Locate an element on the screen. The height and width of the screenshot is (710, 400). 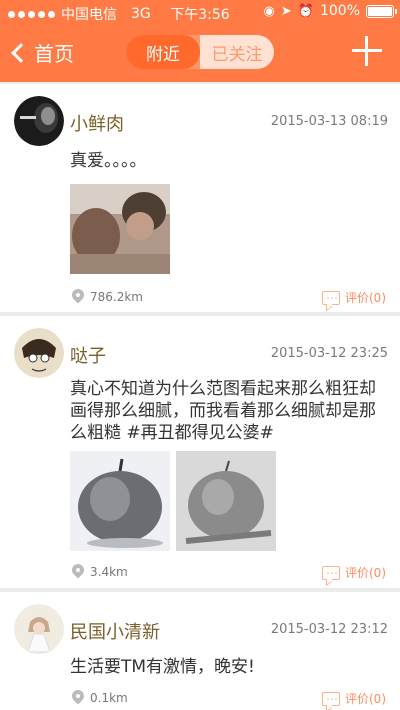
location-info: 786.2km is located at coordinates (107, 296).